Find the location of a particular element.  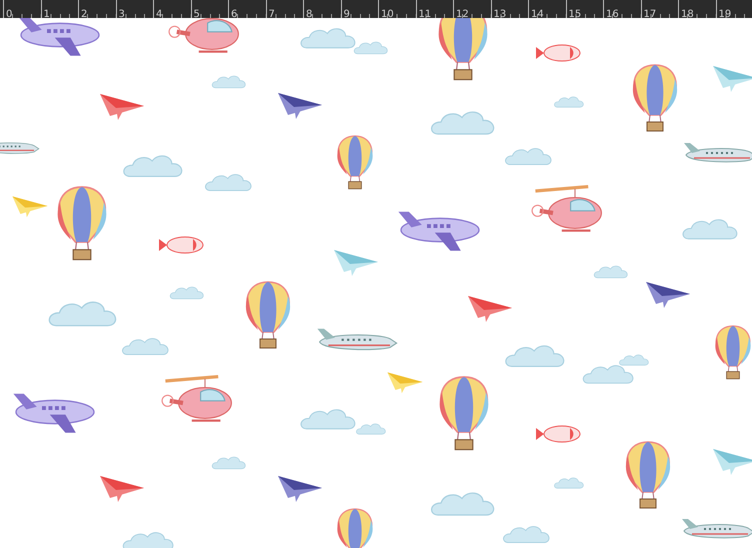

ruler-label: 5 is located at coordinates (196, 13).